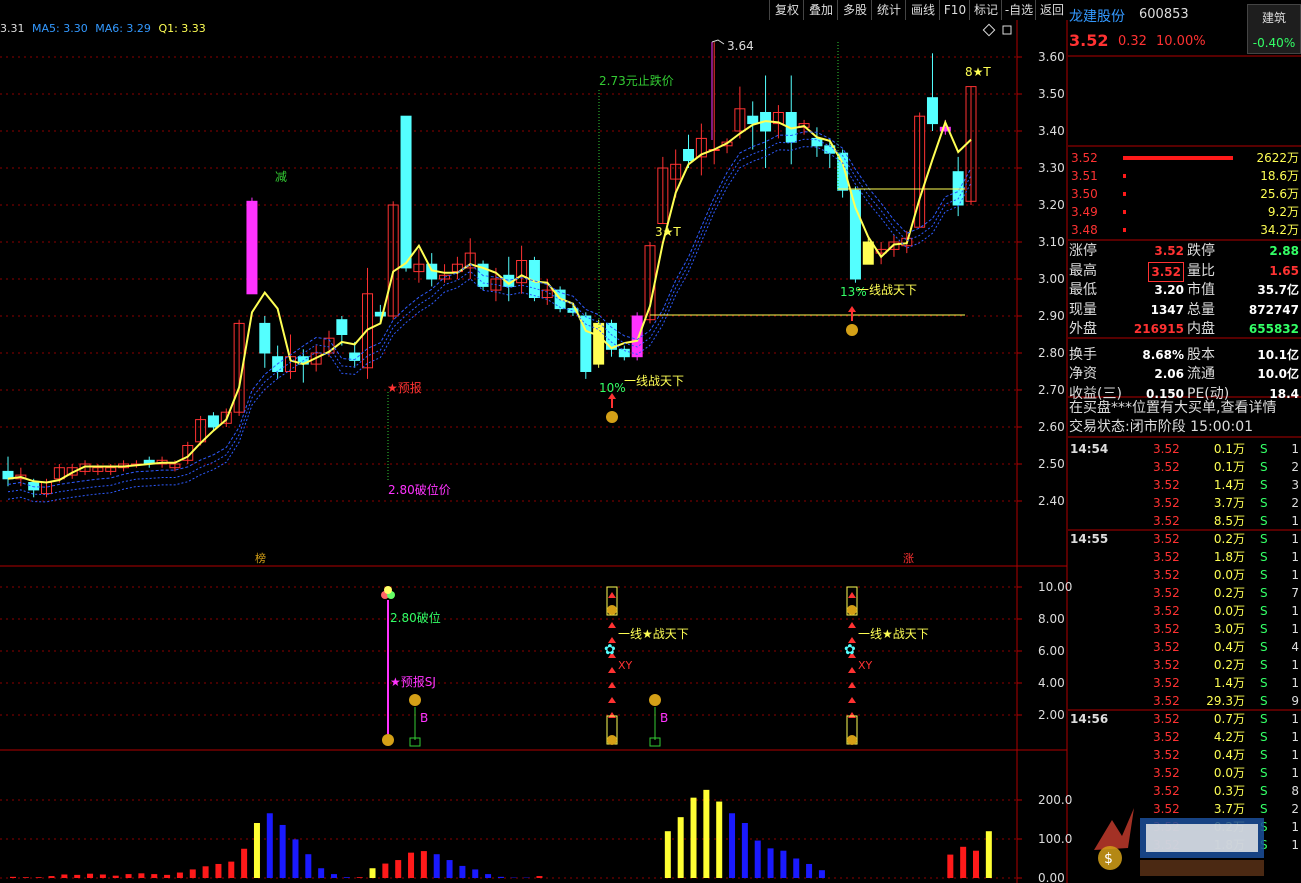 The height and width of the screenshot is (883, 1301). Describe the element at coordinates (1089, 449) in the screenshot. I see `tick-time: 14:54` at that location.